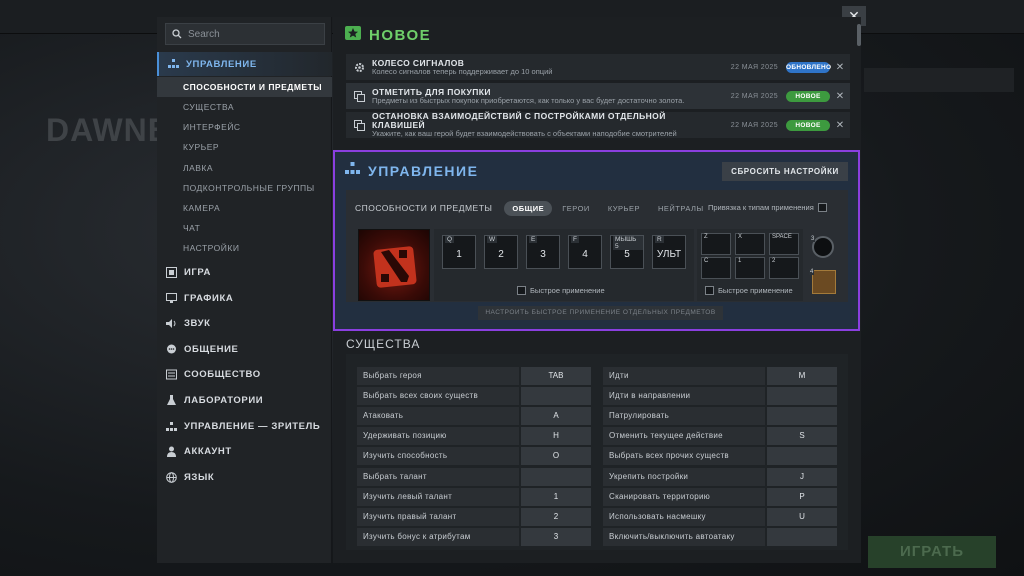 The image size is (1024, 576). Describe the element at coordinates (808, 125) in the screenshot. I see `status-badge: НОВОЕ` at that location.